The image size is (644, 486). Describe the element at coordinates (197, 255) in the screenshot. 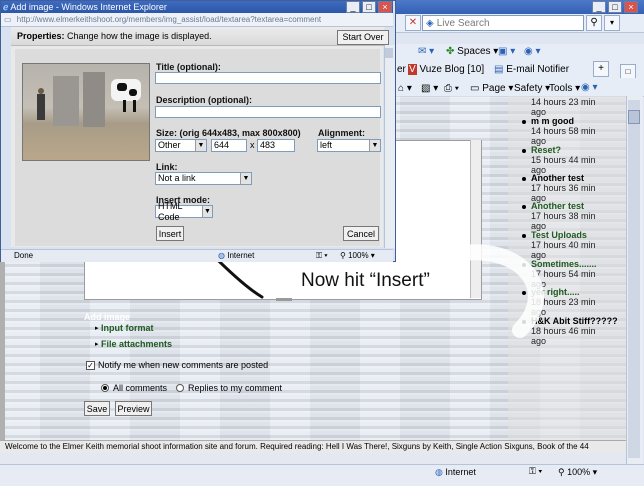

I see `dialog-status-bar` at that location.